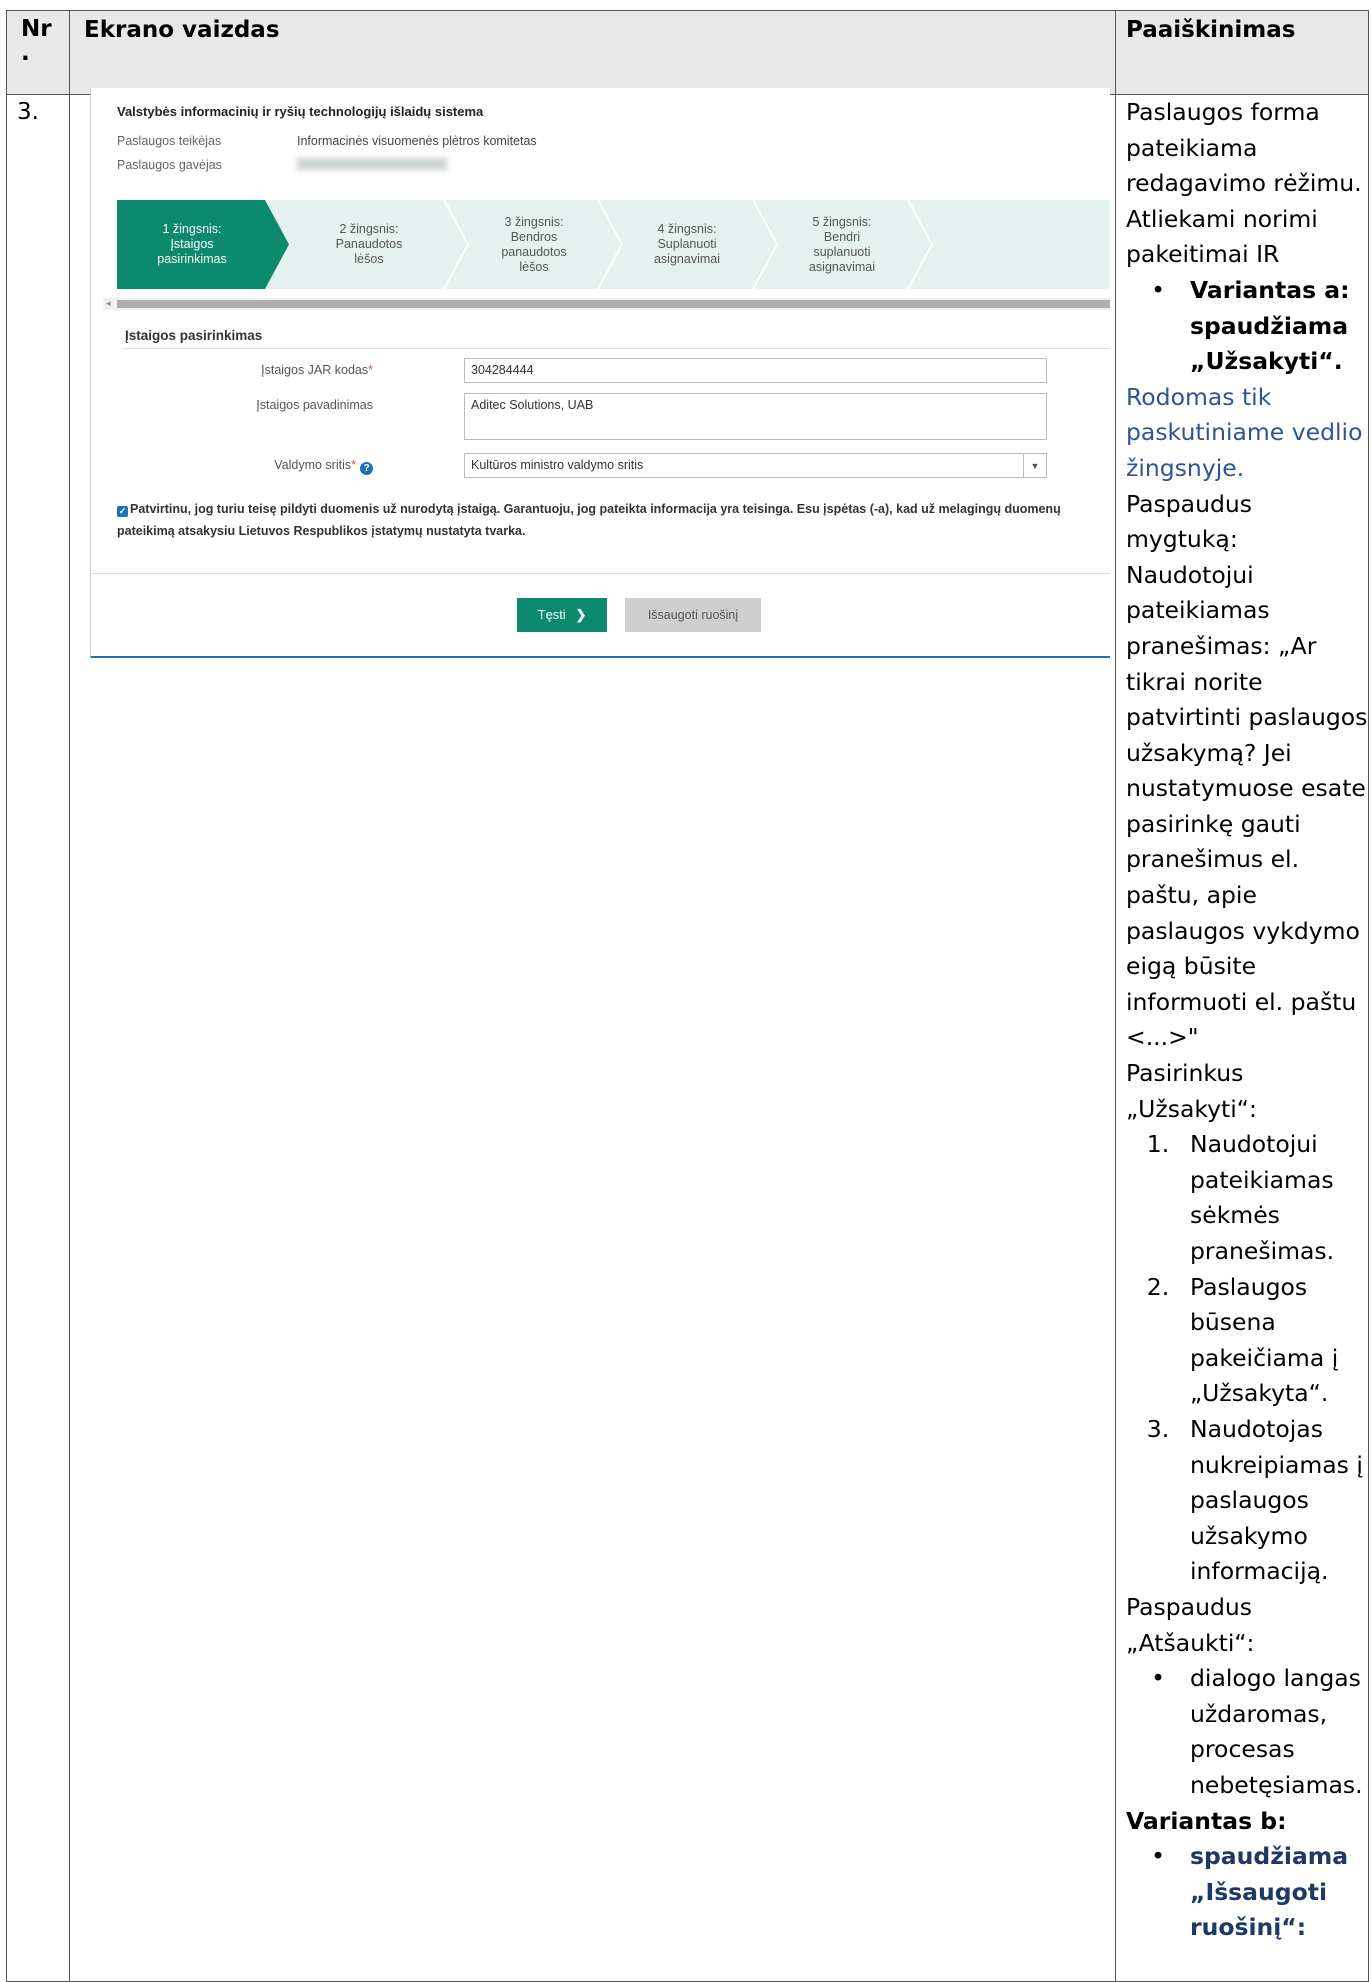 Image resolution: width=1371 pixels, height=1982 pixels. What do you see at coordinates (192, 244) in the screenshot?
I see `wizard-step-1: 1 žingsnis: Įstaigos pasirinkimas` at bounding box center [192, 244].